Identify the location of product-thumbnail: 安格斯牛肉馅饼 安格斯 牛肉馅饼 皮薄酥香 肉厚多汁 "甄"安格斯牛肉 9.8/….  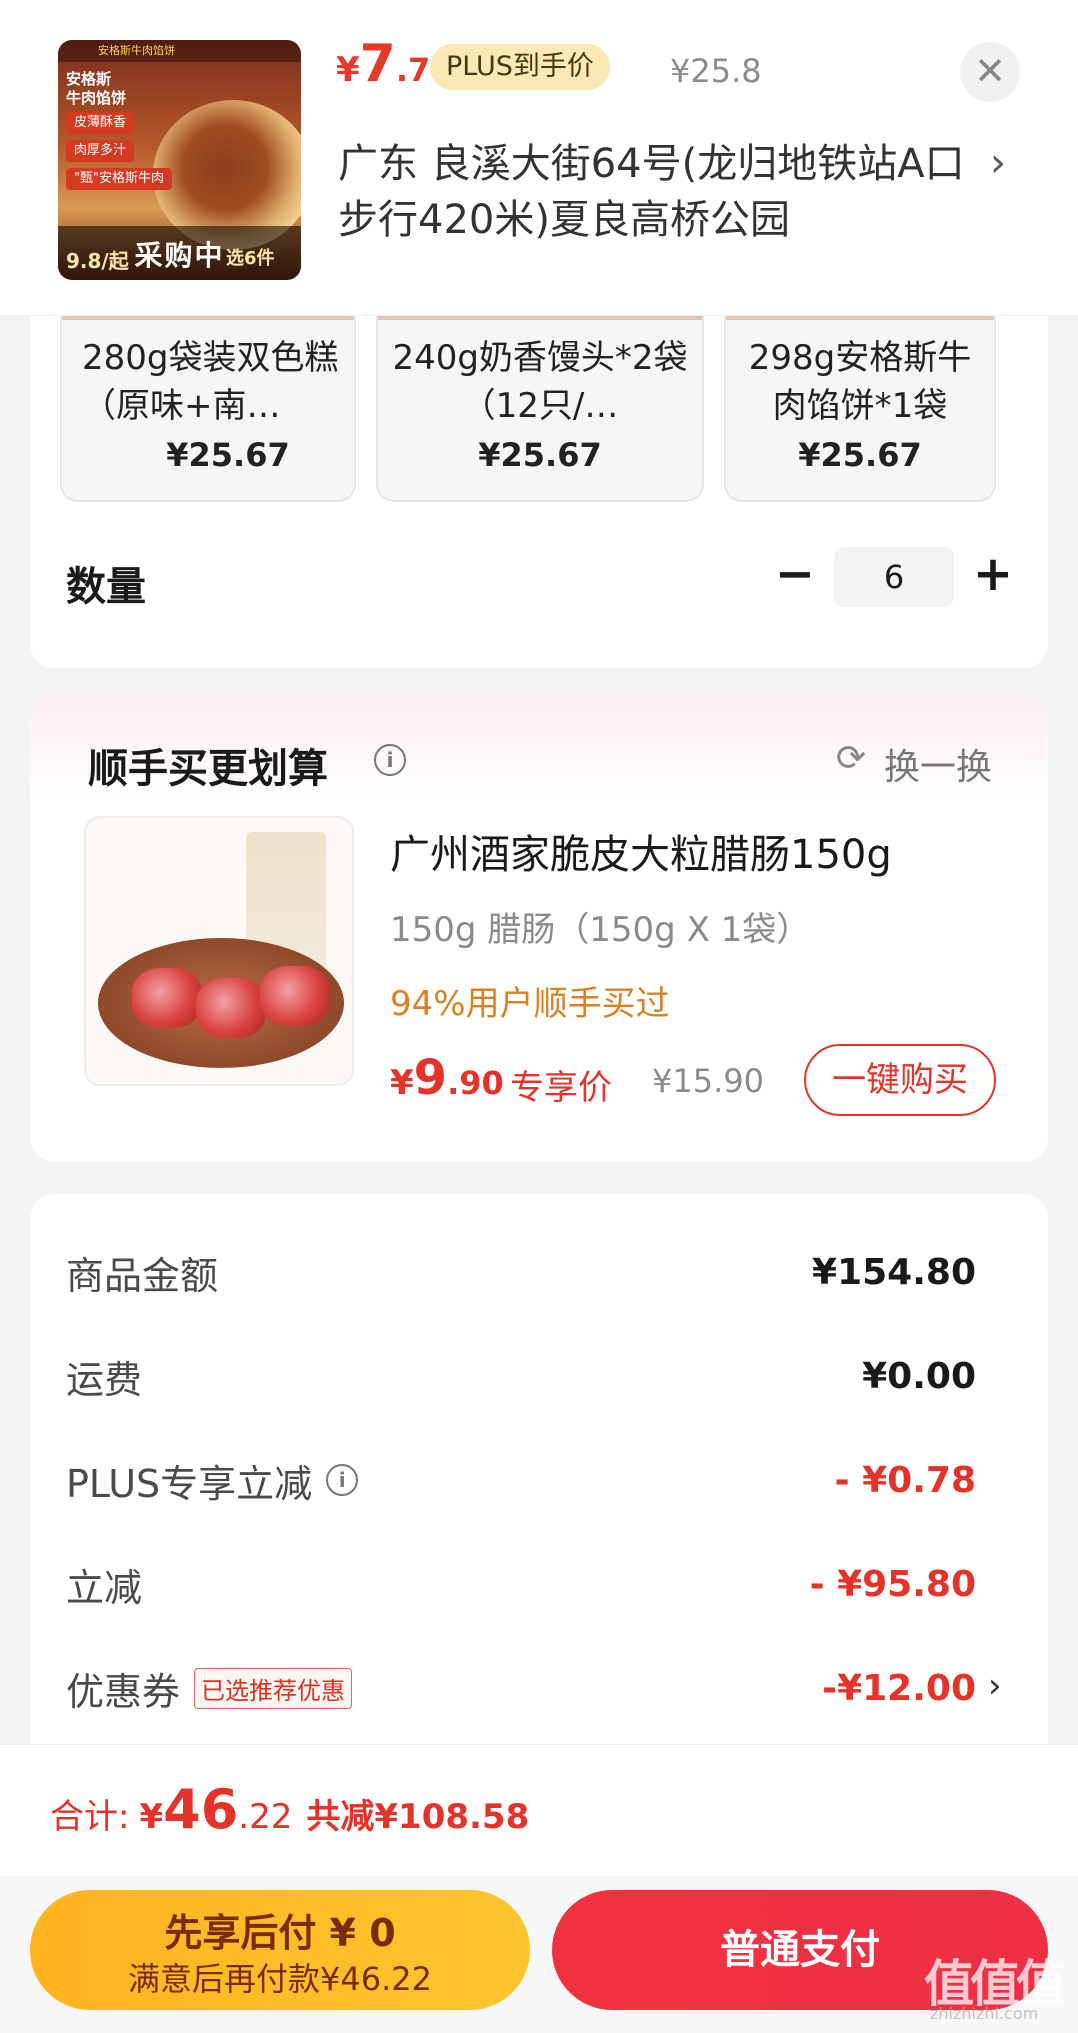
(179, 160).